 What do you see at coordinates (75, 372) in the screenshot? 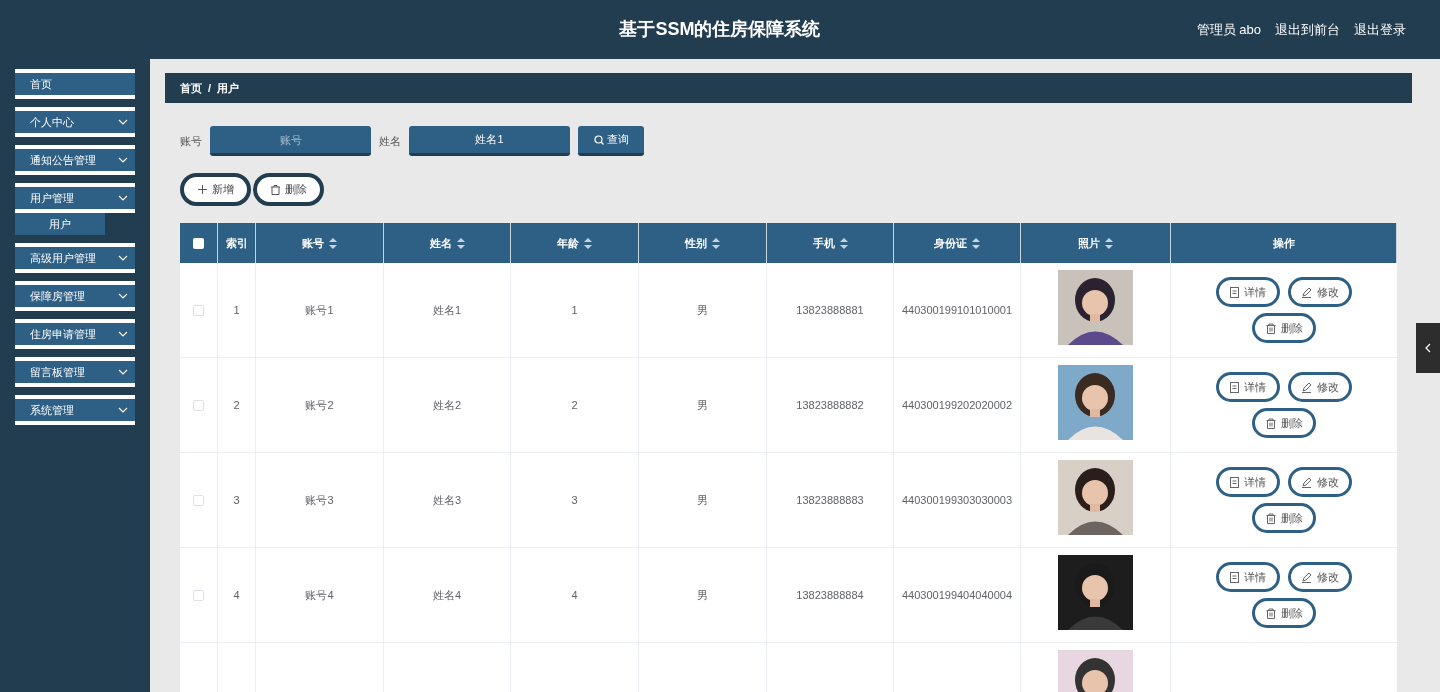
I see `sidebar-item: 留言板管理` at bounding box center [75, 372].